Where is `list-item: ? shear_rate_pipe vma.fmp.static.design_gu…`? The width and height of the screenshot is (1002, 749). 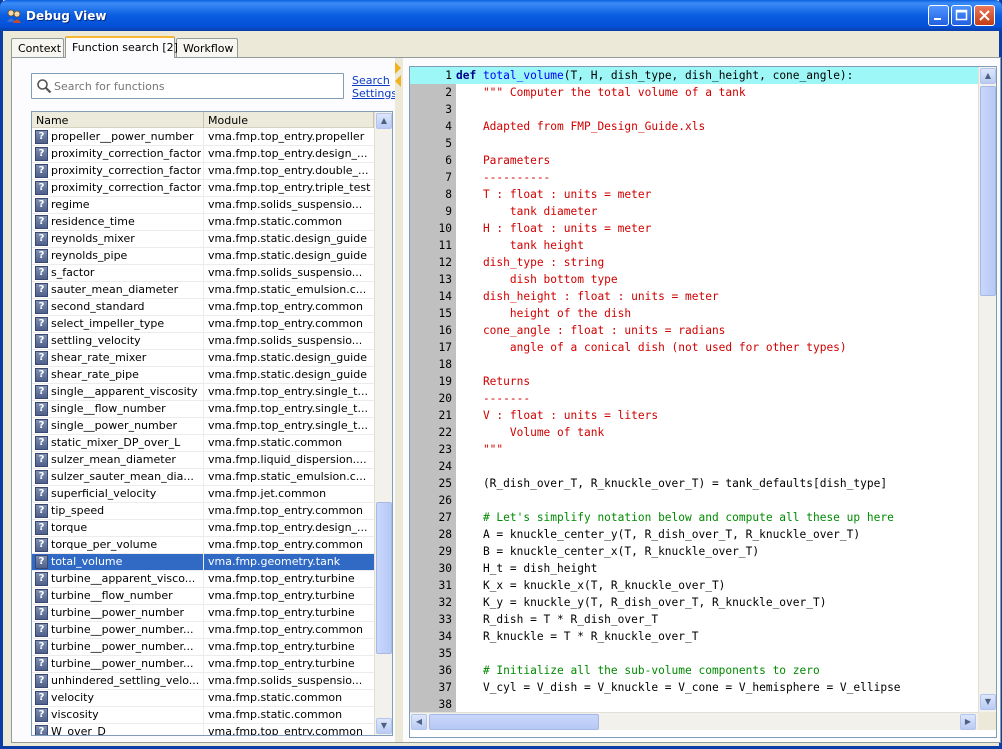
list-item: ? shear_rate_pipe vma.fmp.static.design_gu… is located at coordinates (203, 375).